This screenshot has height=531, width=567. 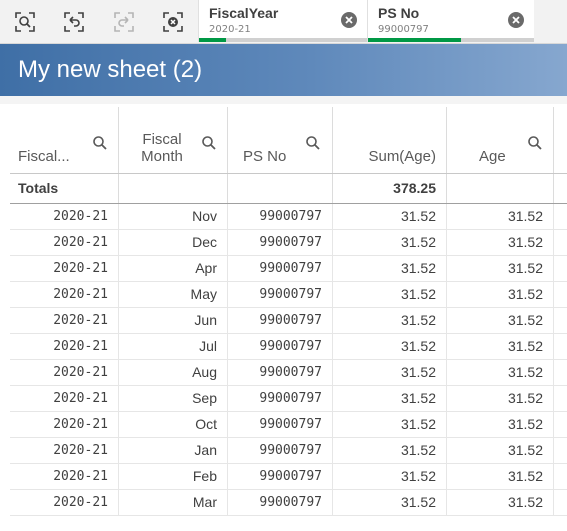 What do you see at coordinates (173, 346) in the screenshot?
I see `cell-fiscal-month: Jul` at bounding box center [173, 346].